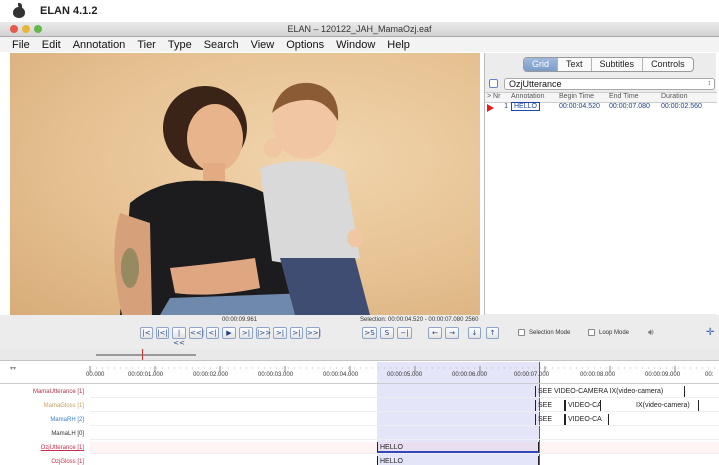 The image size is (719, 465). Describe the element at coordinates (541, 64) in the screenshot. I see `tab-grid: Grid` at that location.